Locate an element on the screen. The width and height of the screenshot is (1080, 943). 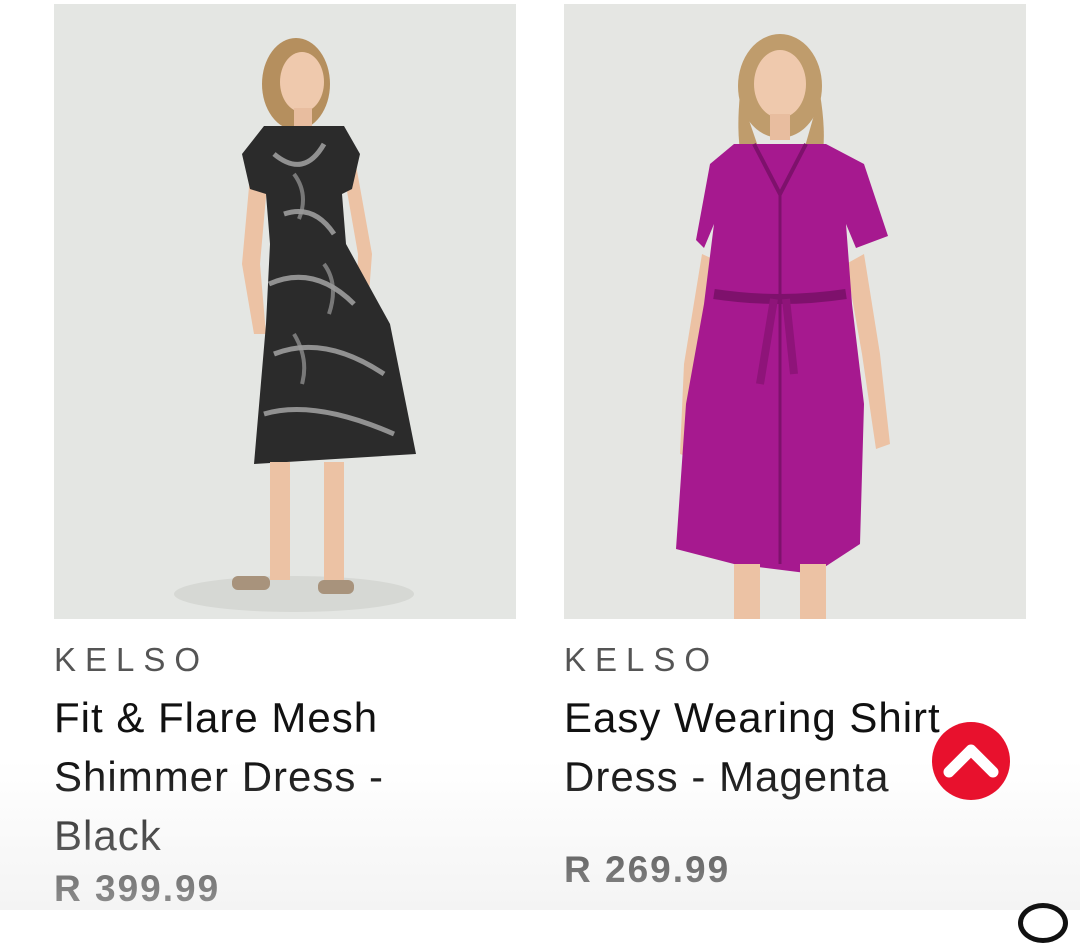
product-price: R 399.99 is located at coordinates (137, 888).